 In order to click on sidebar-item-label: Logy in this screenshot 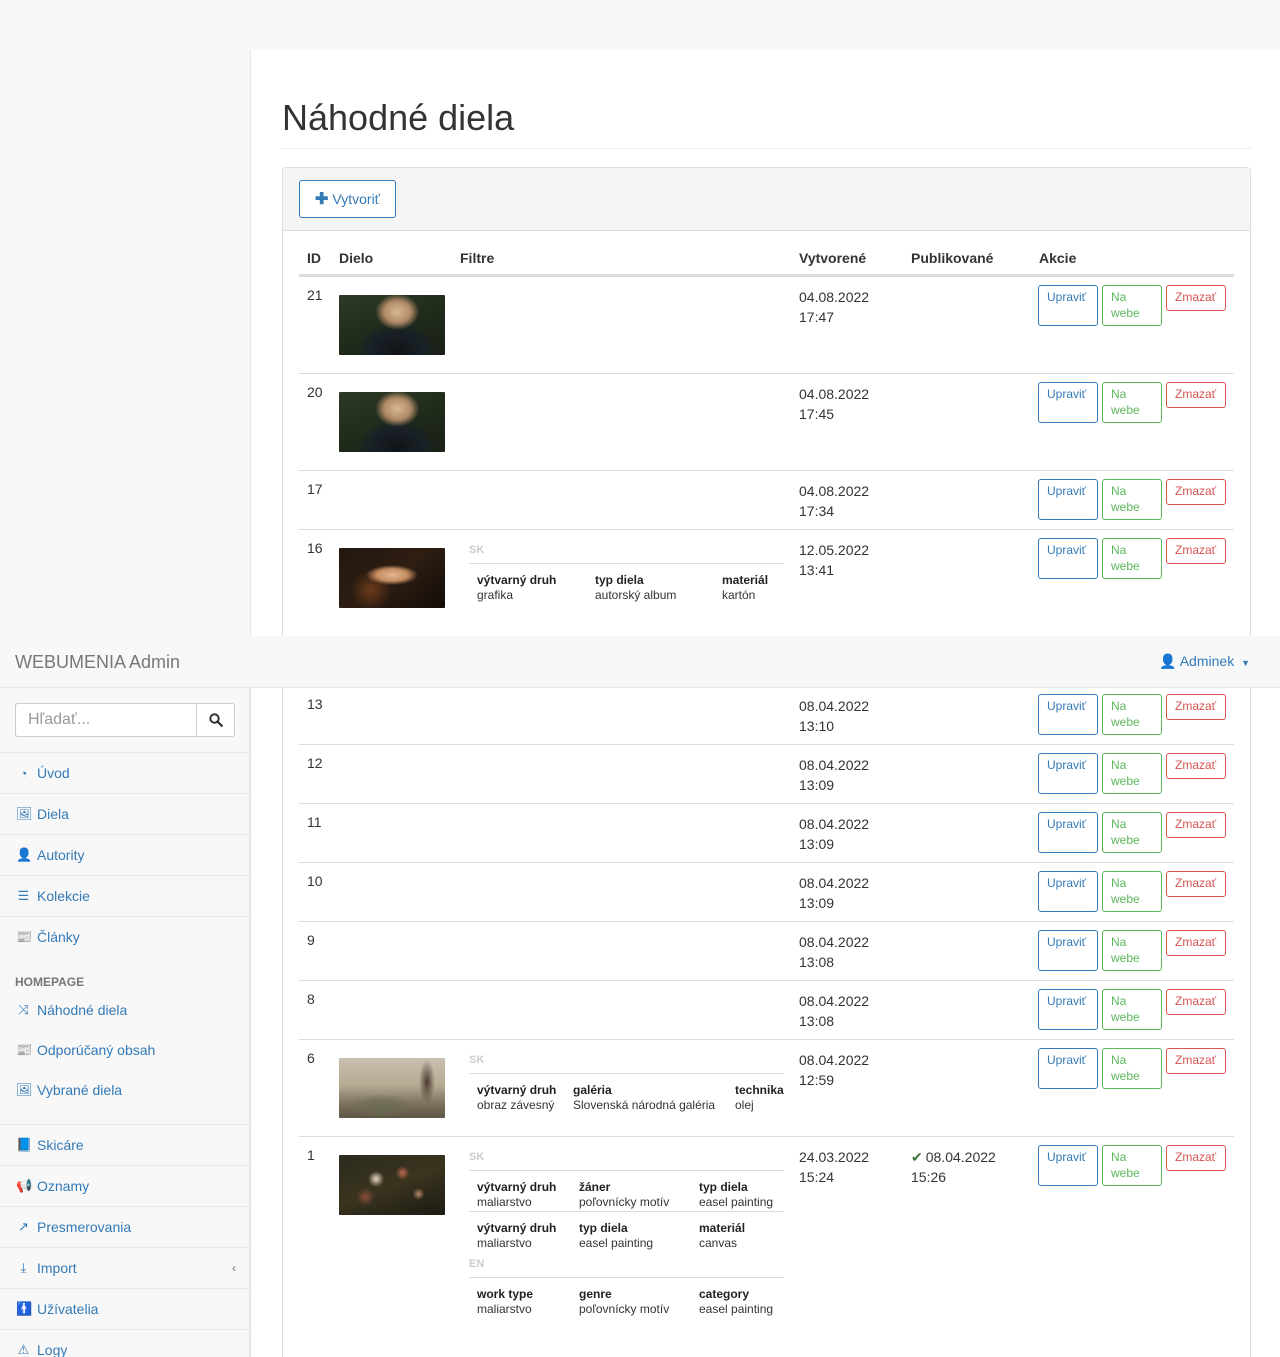, I will do `click(52, 1349)`.